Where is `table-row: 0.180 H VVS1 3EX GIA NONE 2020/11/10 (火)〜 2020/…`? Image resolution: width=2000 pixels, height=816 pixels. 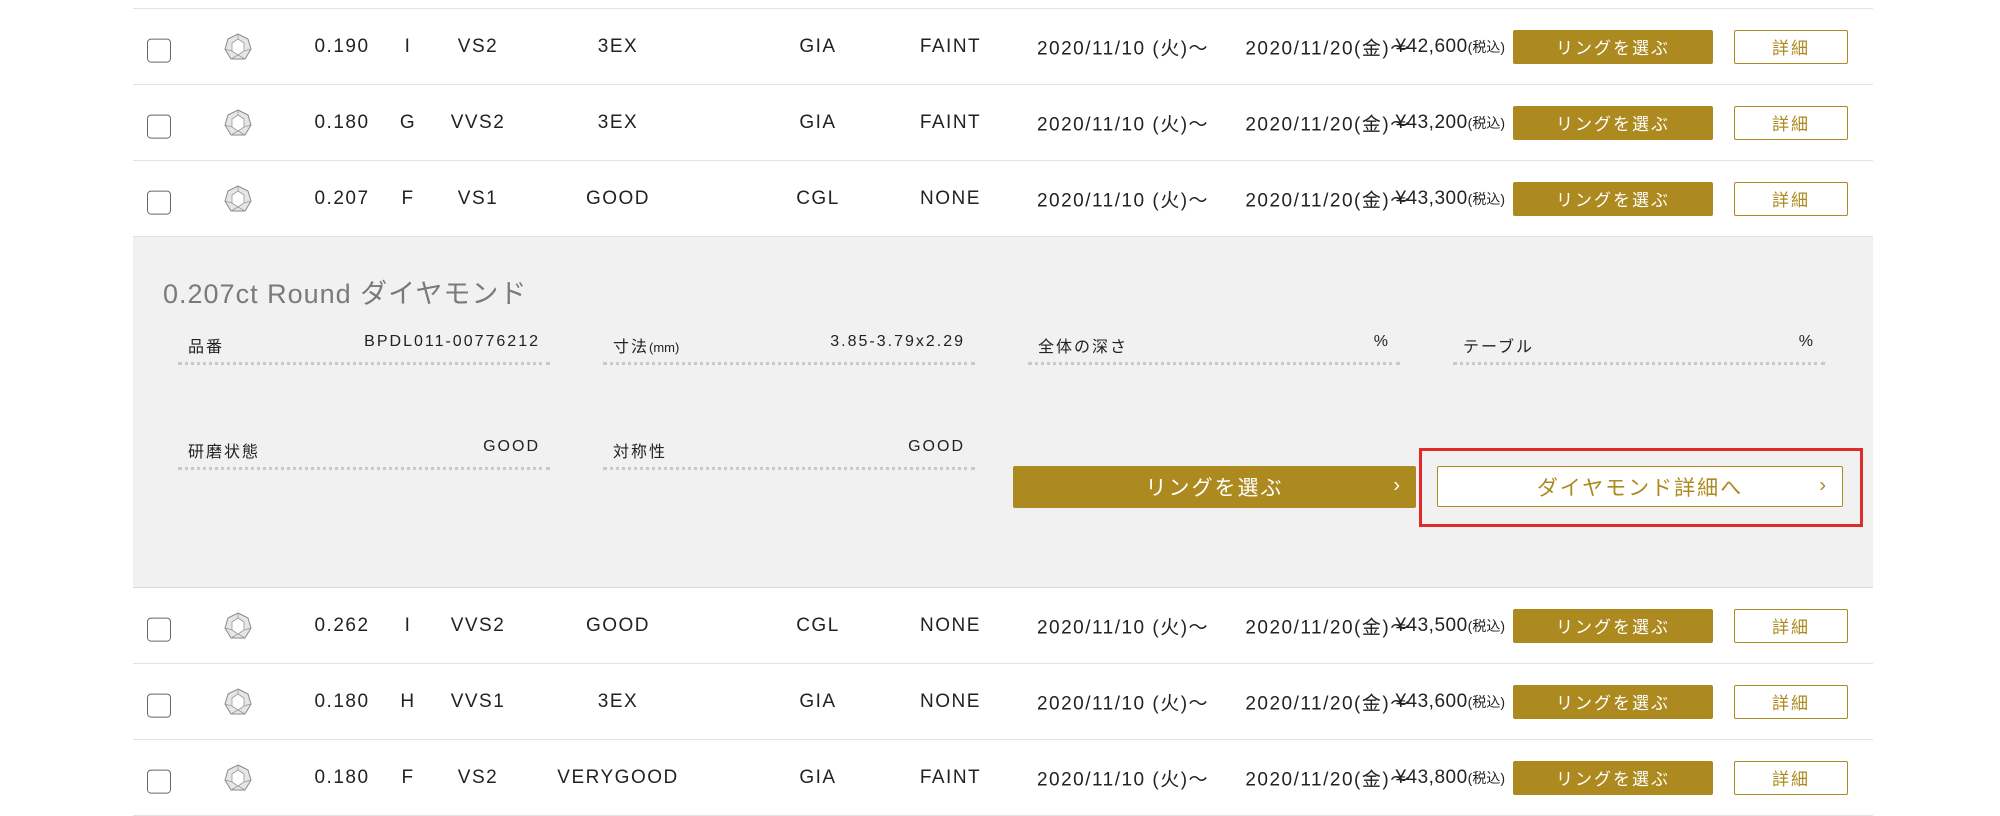 table-row: 0.180 H VVS1 3EX GIA NONE 2020/11/10 (火)〜 2020/… is located at coordinates (1003, 702).